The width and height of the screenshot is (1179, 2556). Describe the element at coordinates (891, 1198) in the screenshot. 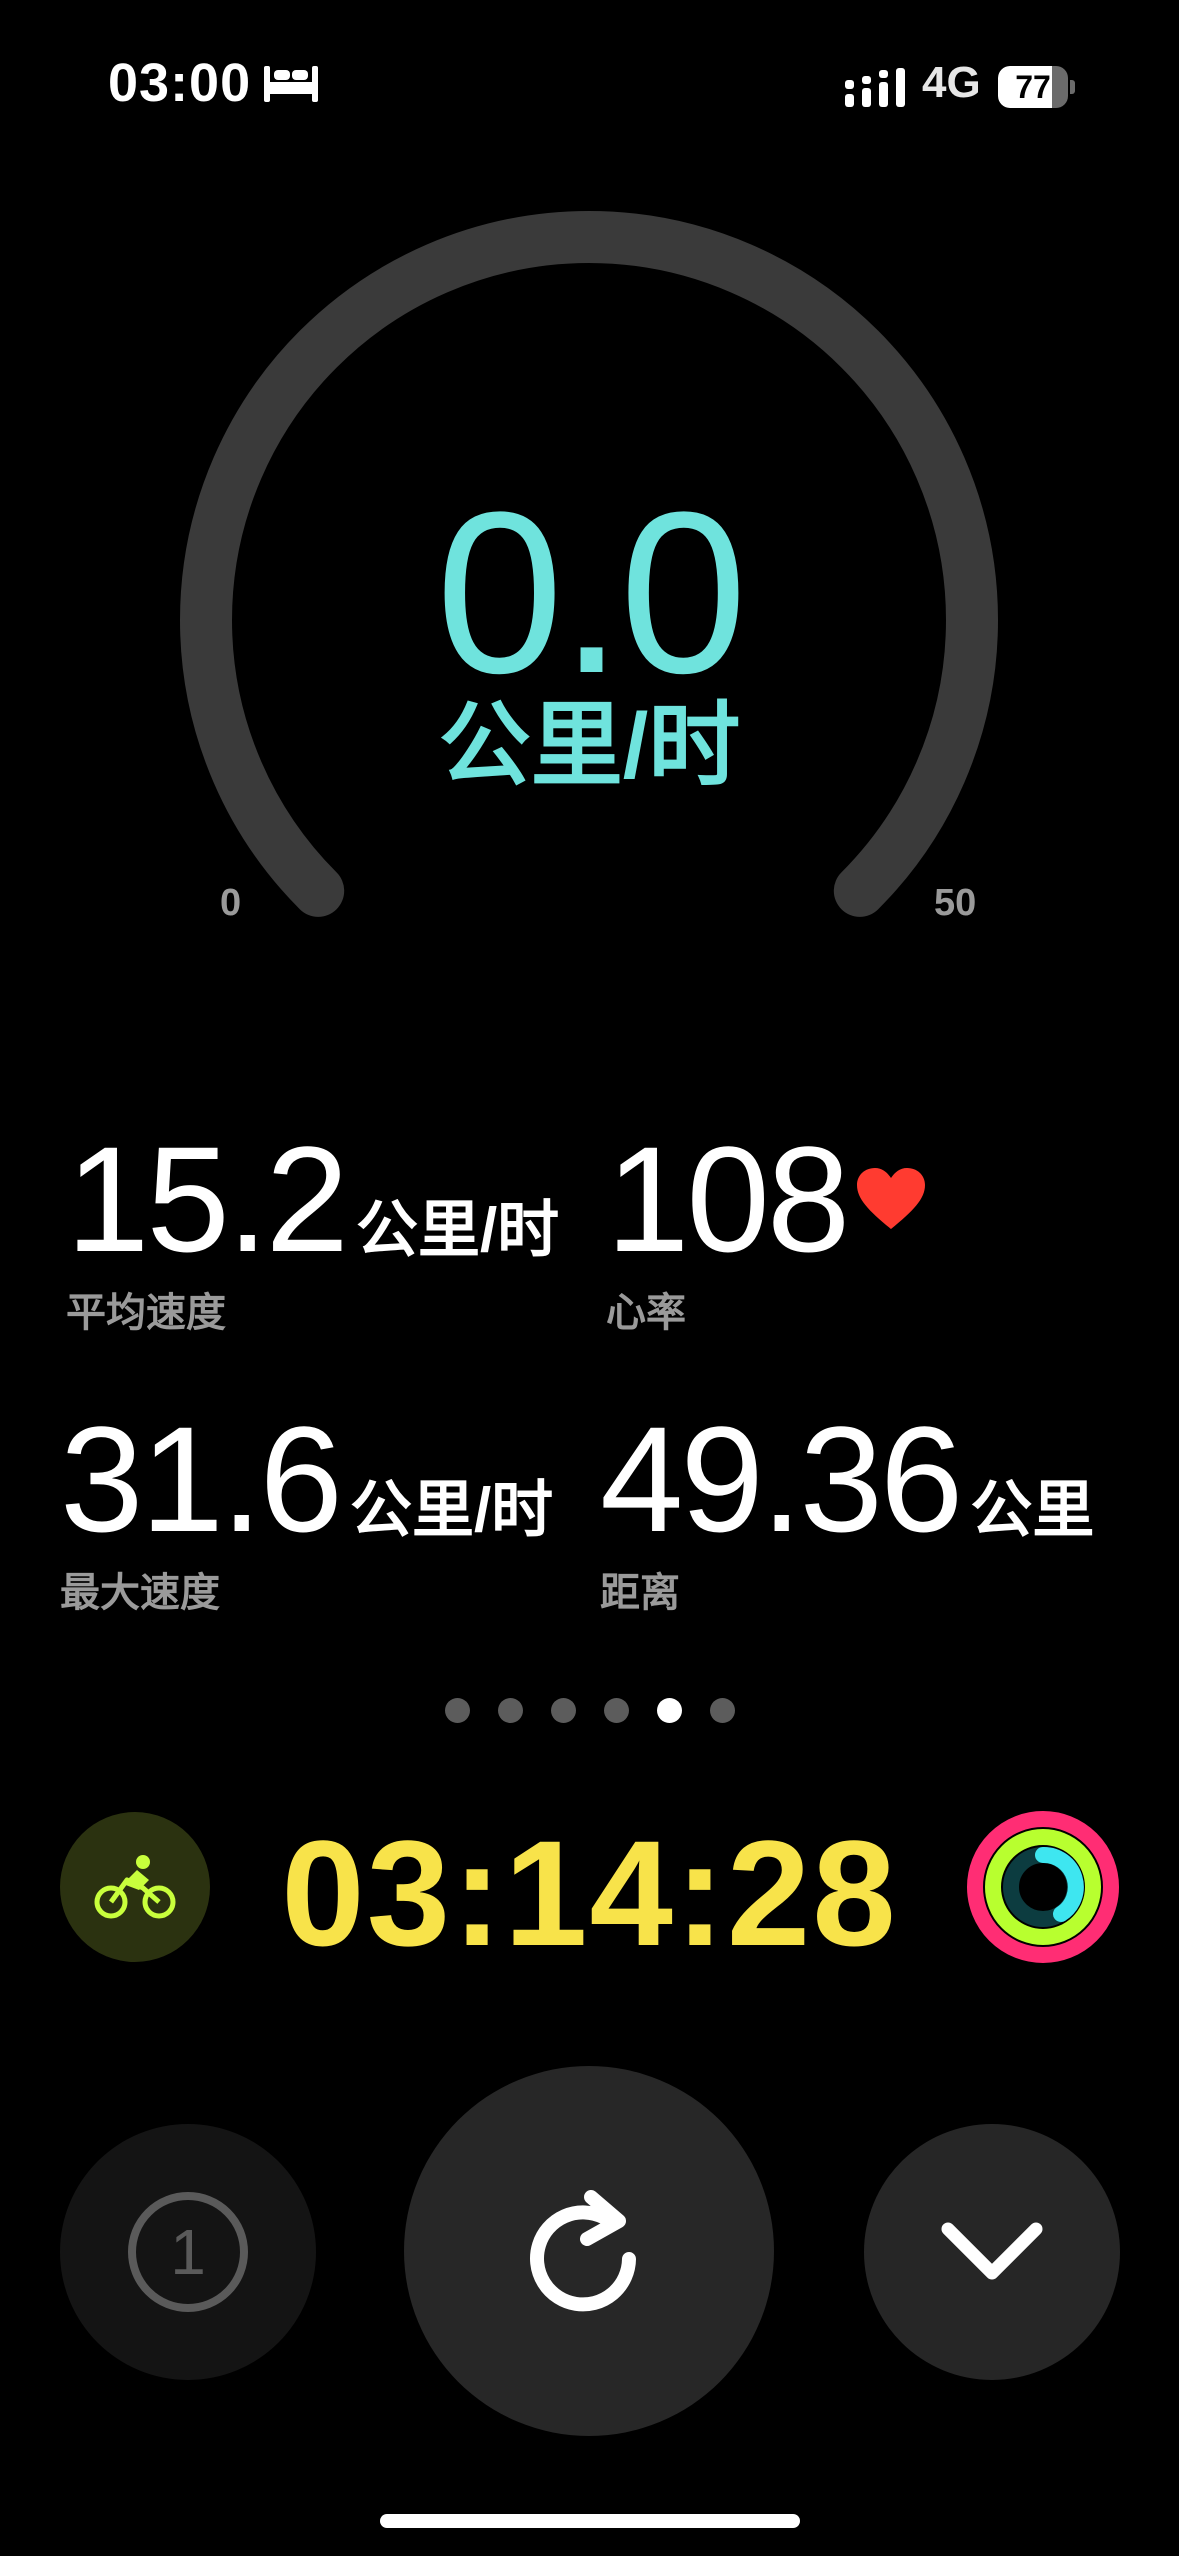

I see `heart-icon` at that location.